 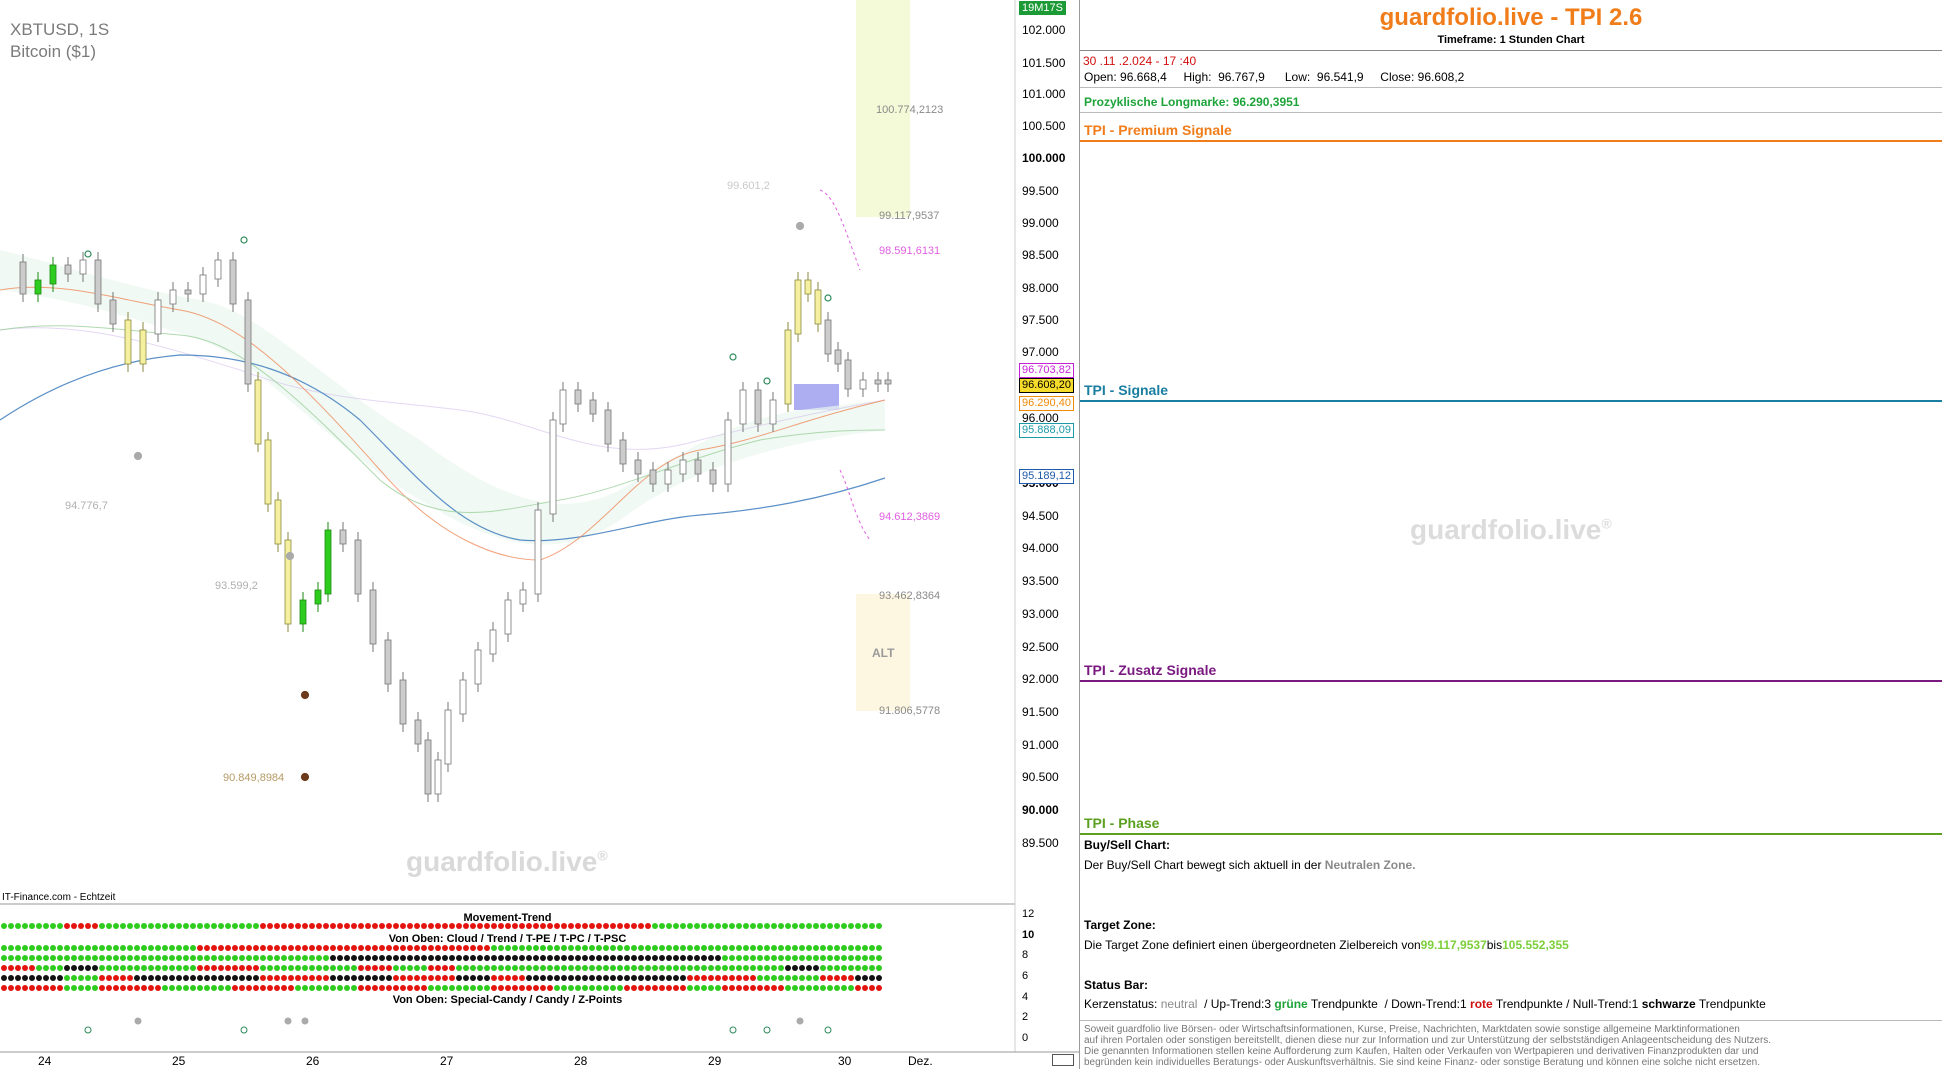 I want to click on price-axis-label: 99.500, so click(x=1040, y=191).